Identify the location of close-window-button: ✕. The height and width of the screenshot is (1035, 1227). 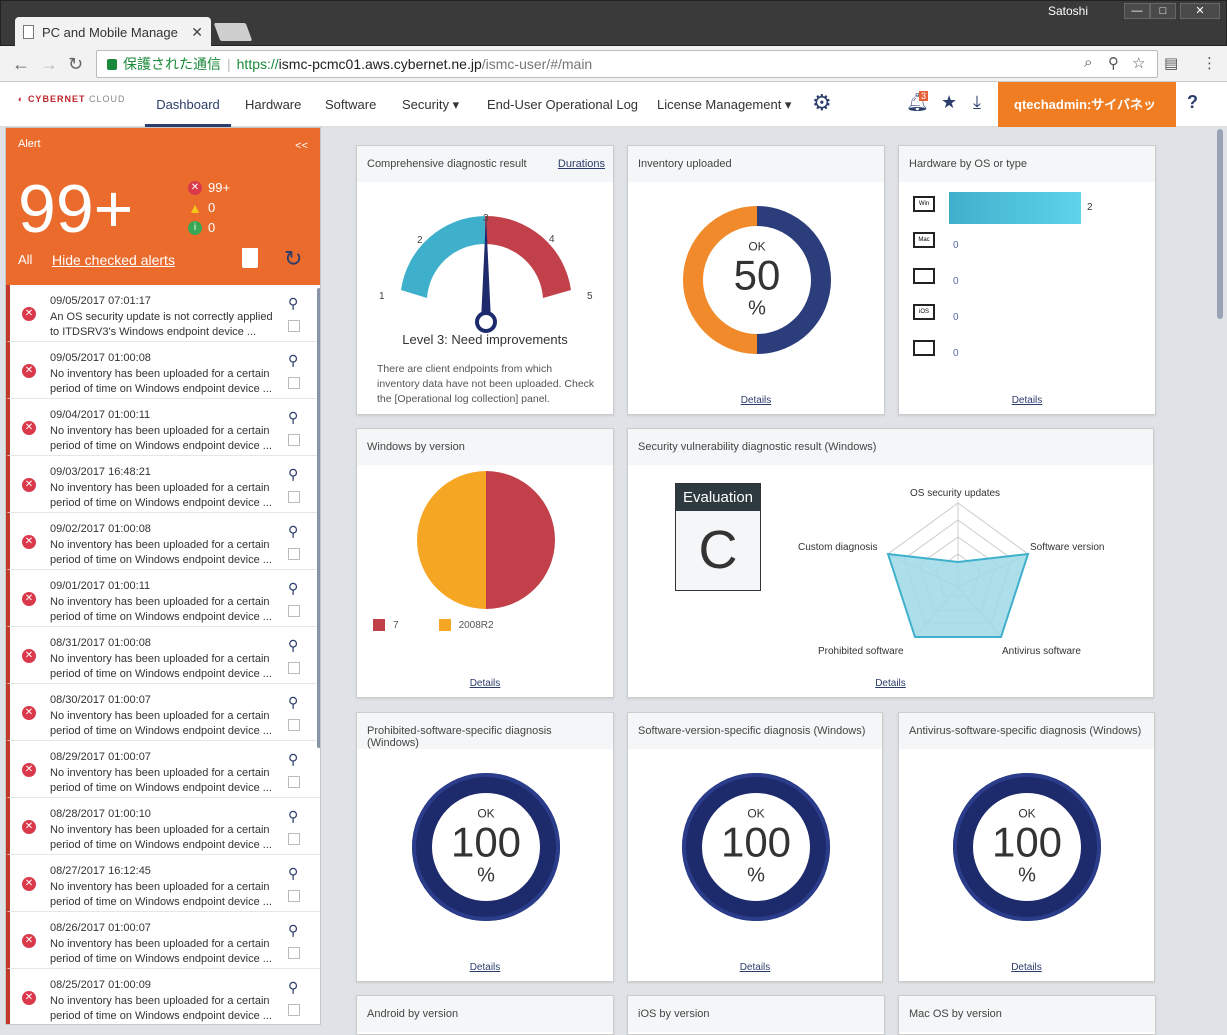
(1200, 11).